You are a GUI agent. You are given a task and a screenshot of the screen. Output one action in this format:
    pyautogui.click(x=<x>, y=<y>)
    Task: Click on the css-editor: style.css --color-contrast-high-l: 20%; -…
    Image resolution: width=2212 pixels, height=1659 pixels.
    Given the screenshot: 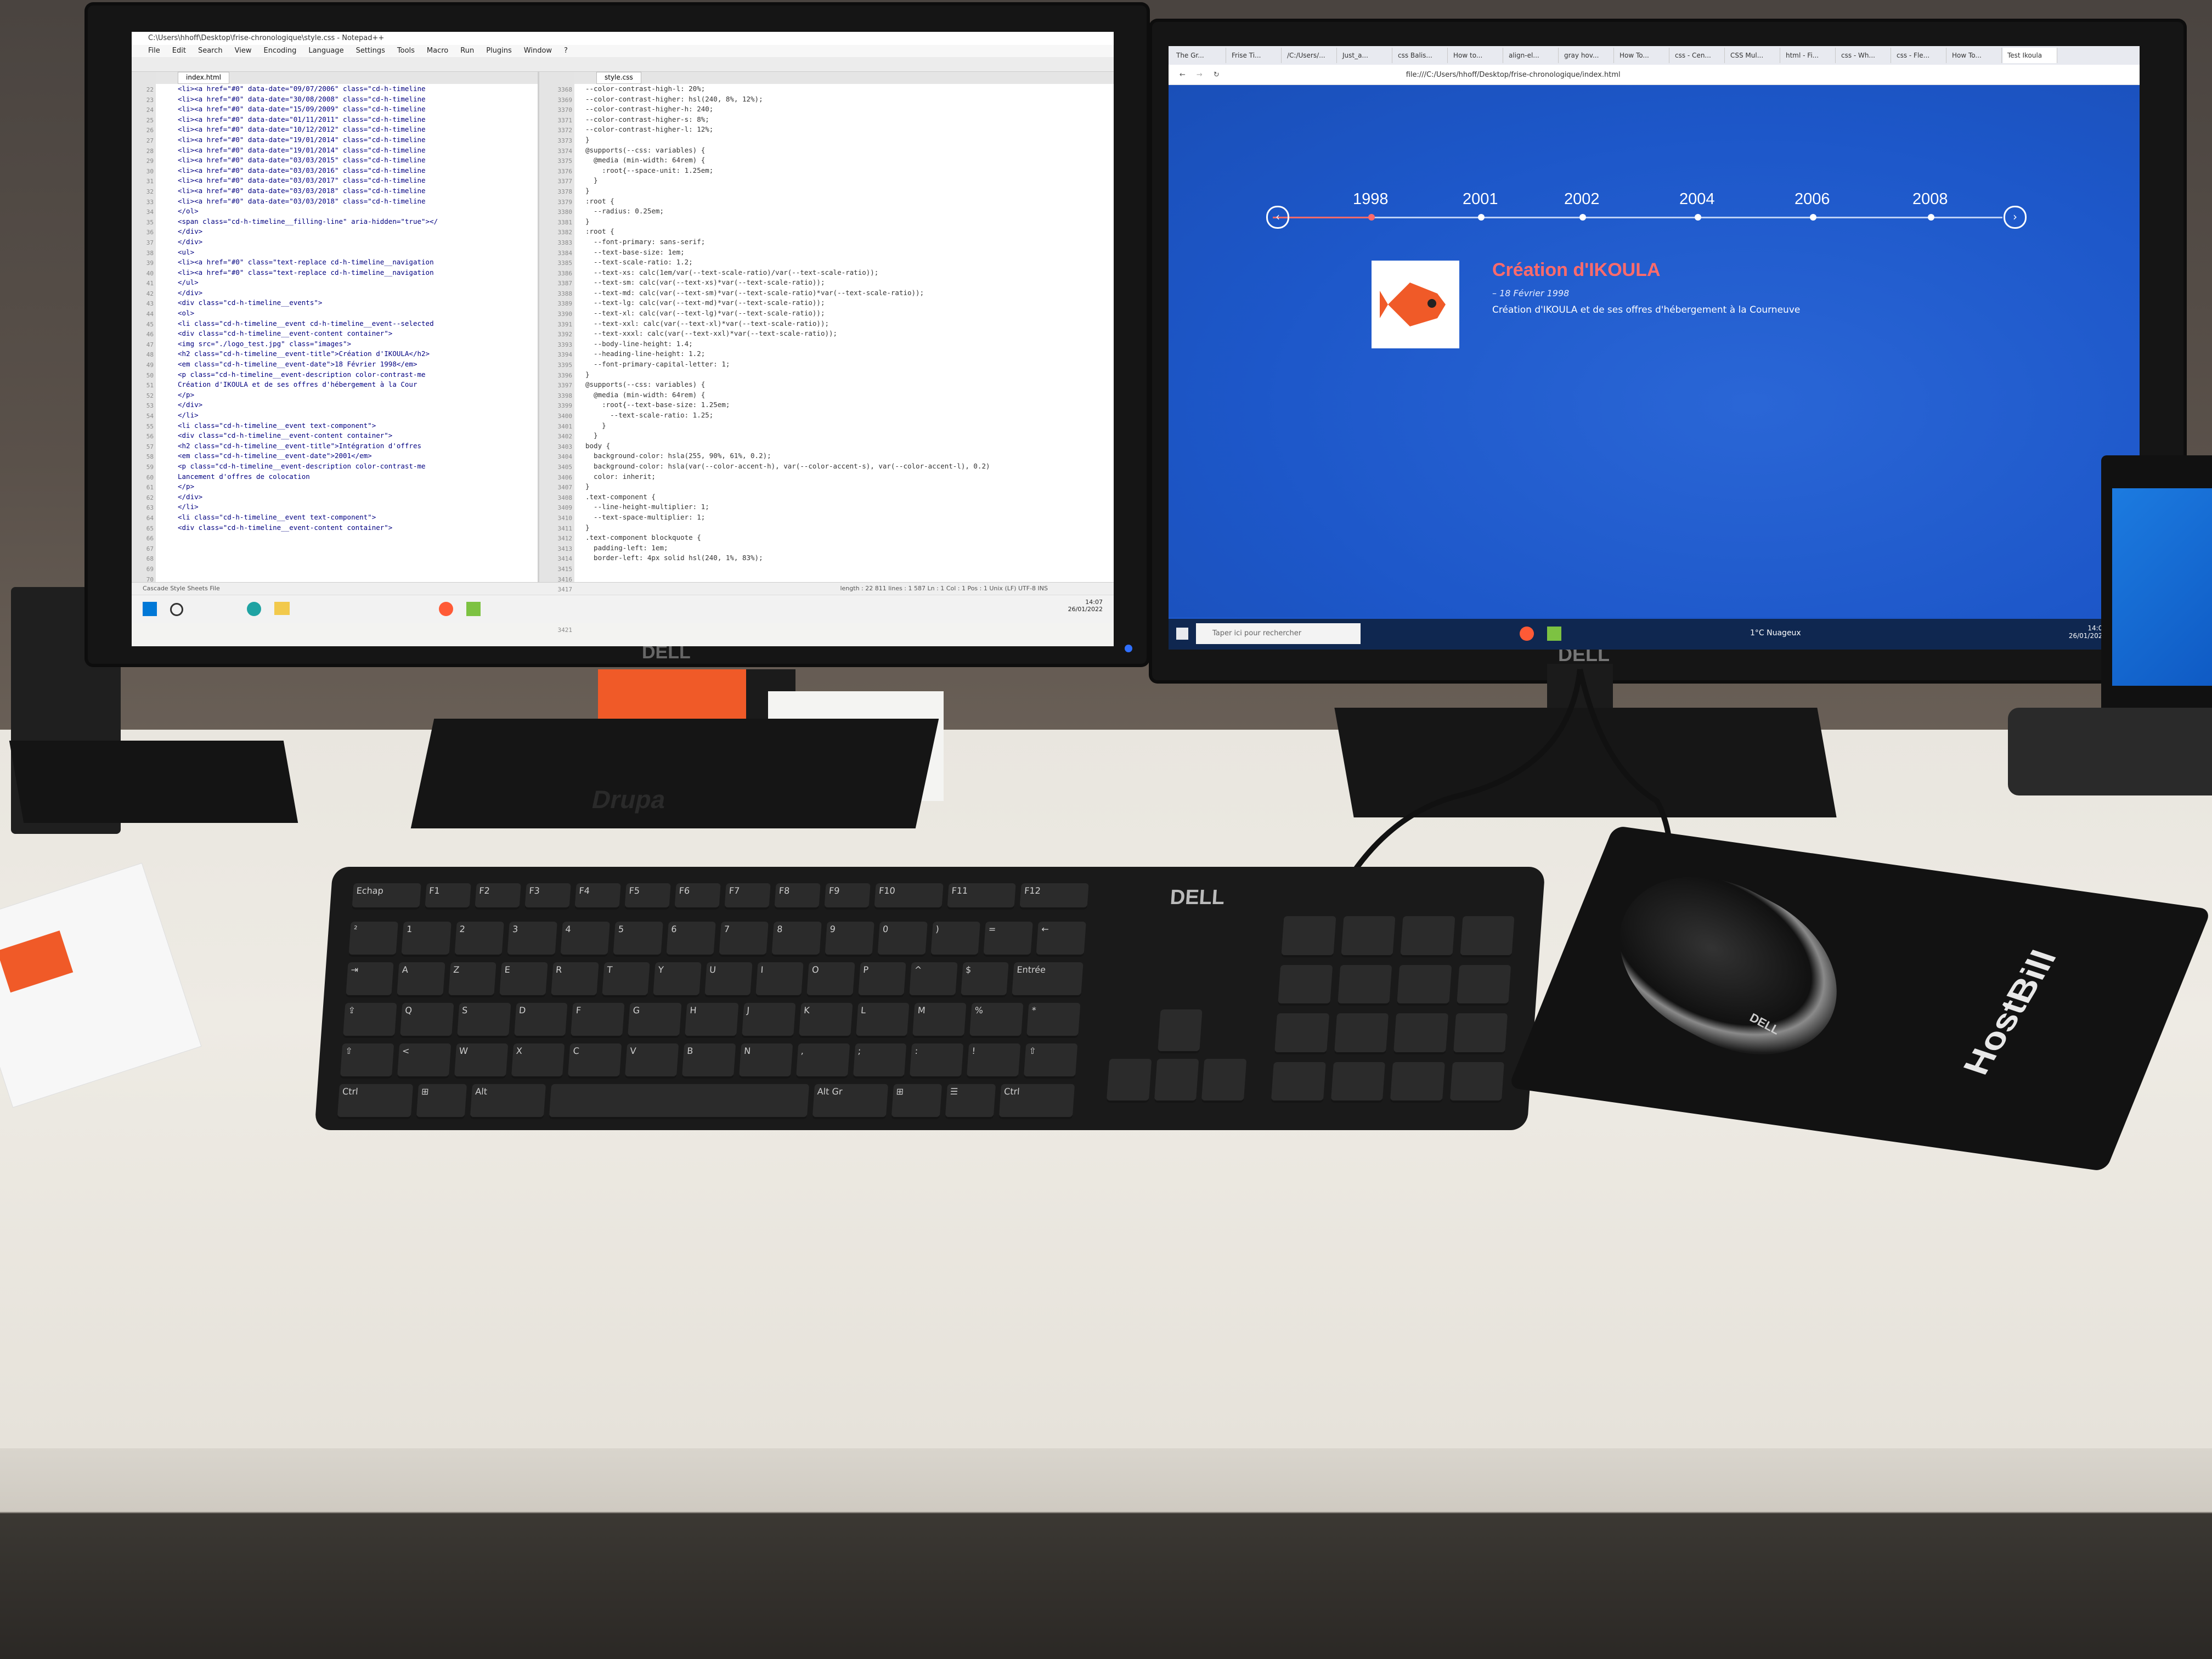 What is the action you would take?
    pyautogui.click(x=844, y=327)
    